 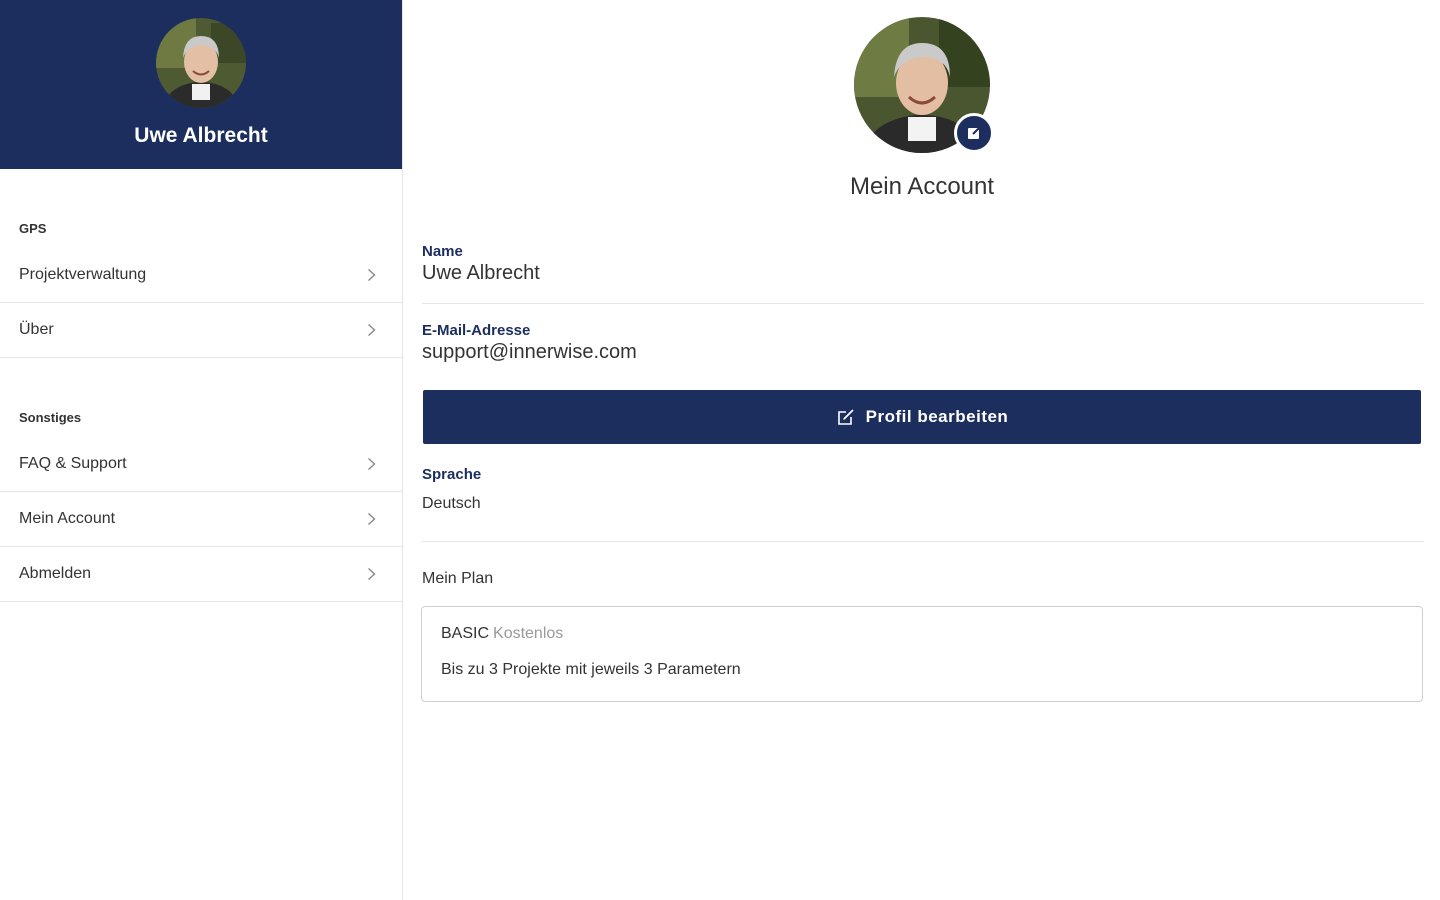 I want to click on language-label: Sprache, so click(x=452, y=474).